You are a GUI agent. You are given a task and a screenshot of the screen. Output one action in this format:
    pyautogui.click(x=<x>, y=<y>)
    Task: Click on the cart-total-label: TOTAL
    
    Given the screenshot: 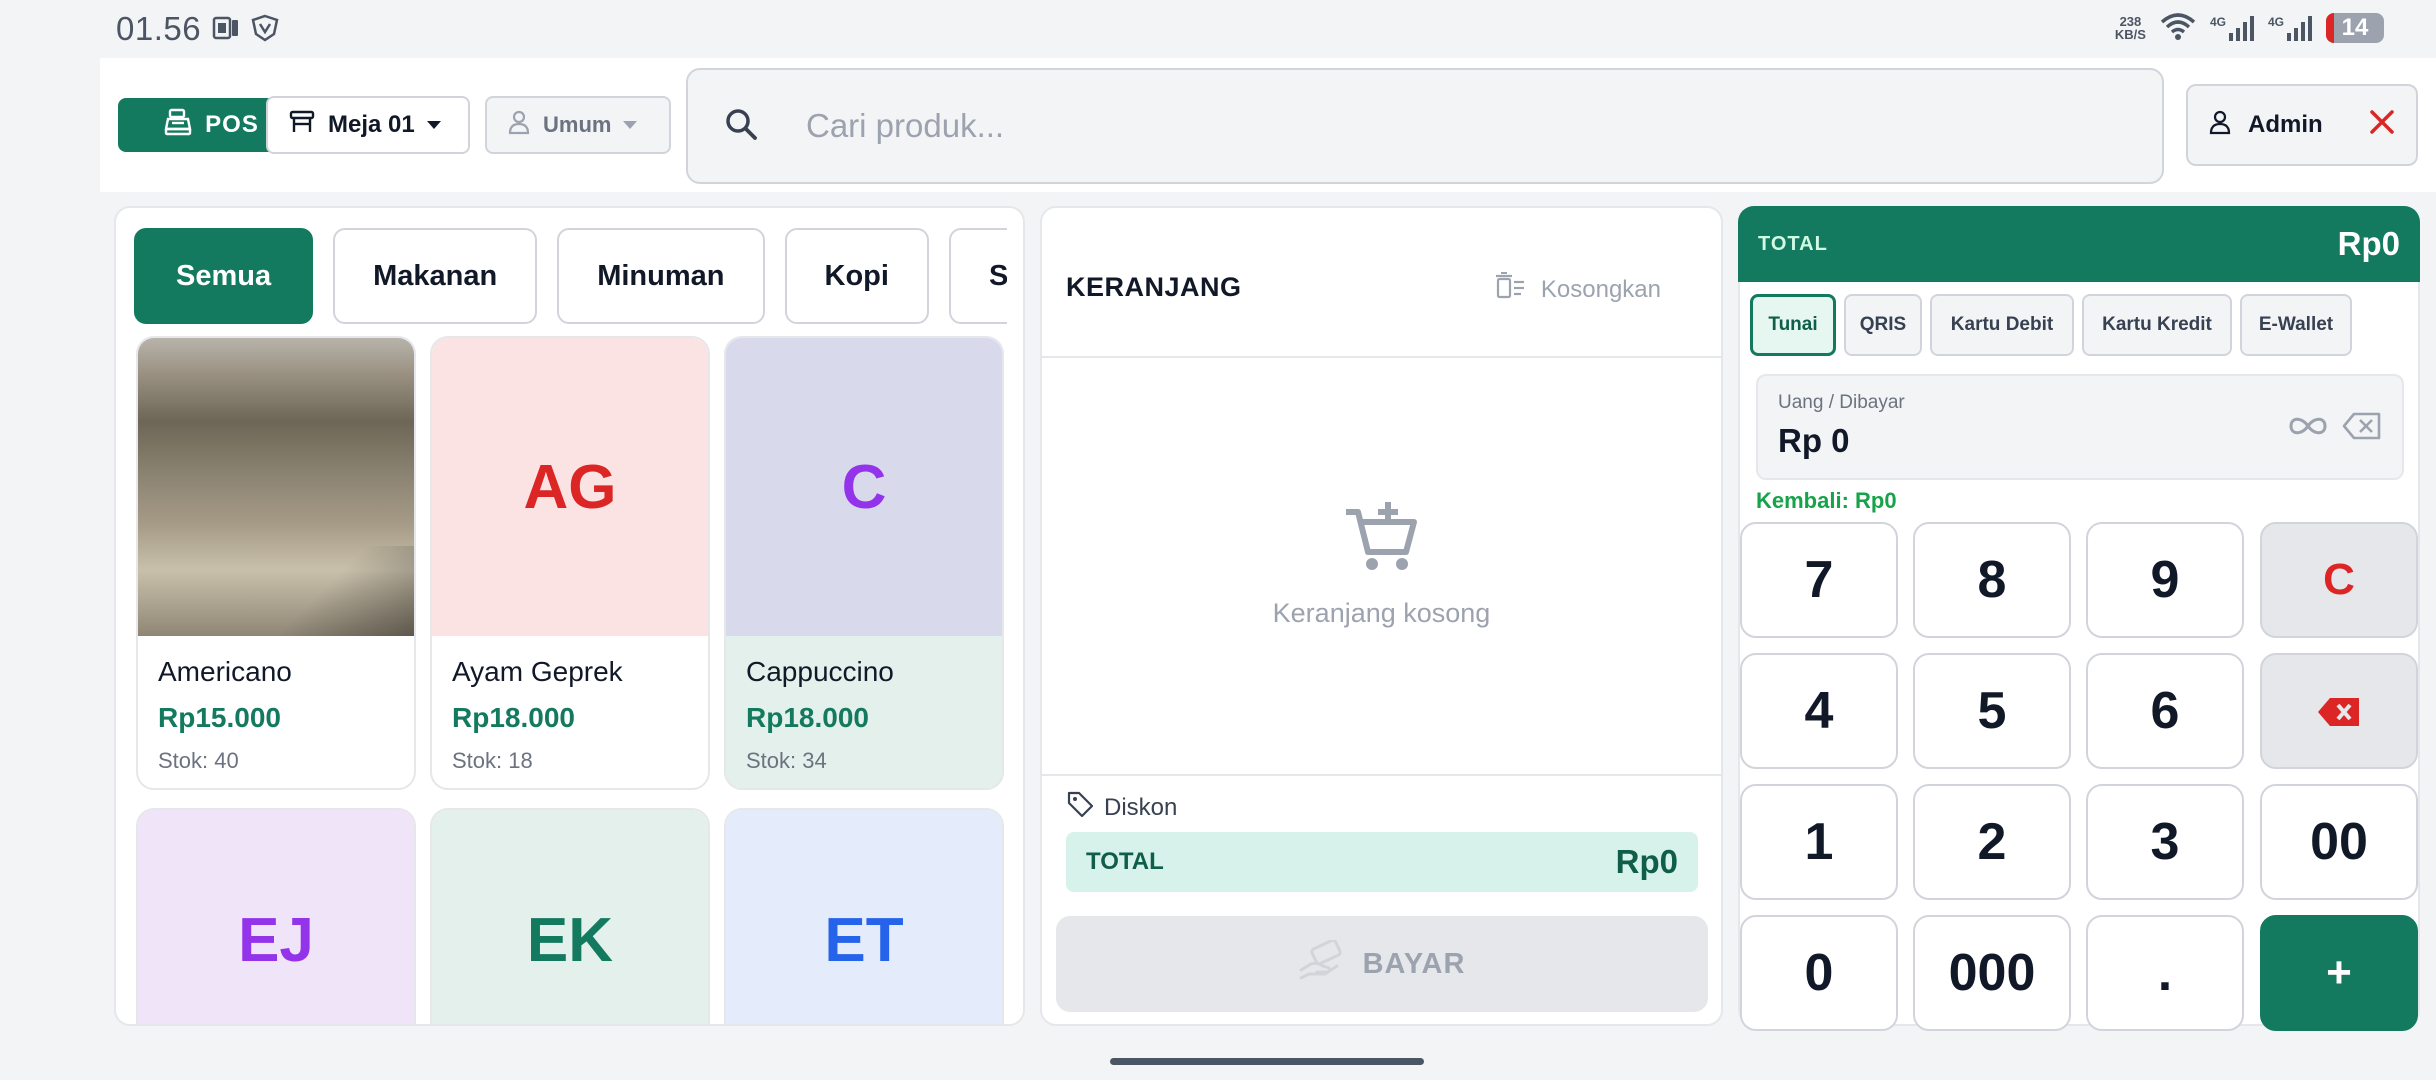 What is the action you would take?
    pyautogui.click(x=1125, y=861)
    